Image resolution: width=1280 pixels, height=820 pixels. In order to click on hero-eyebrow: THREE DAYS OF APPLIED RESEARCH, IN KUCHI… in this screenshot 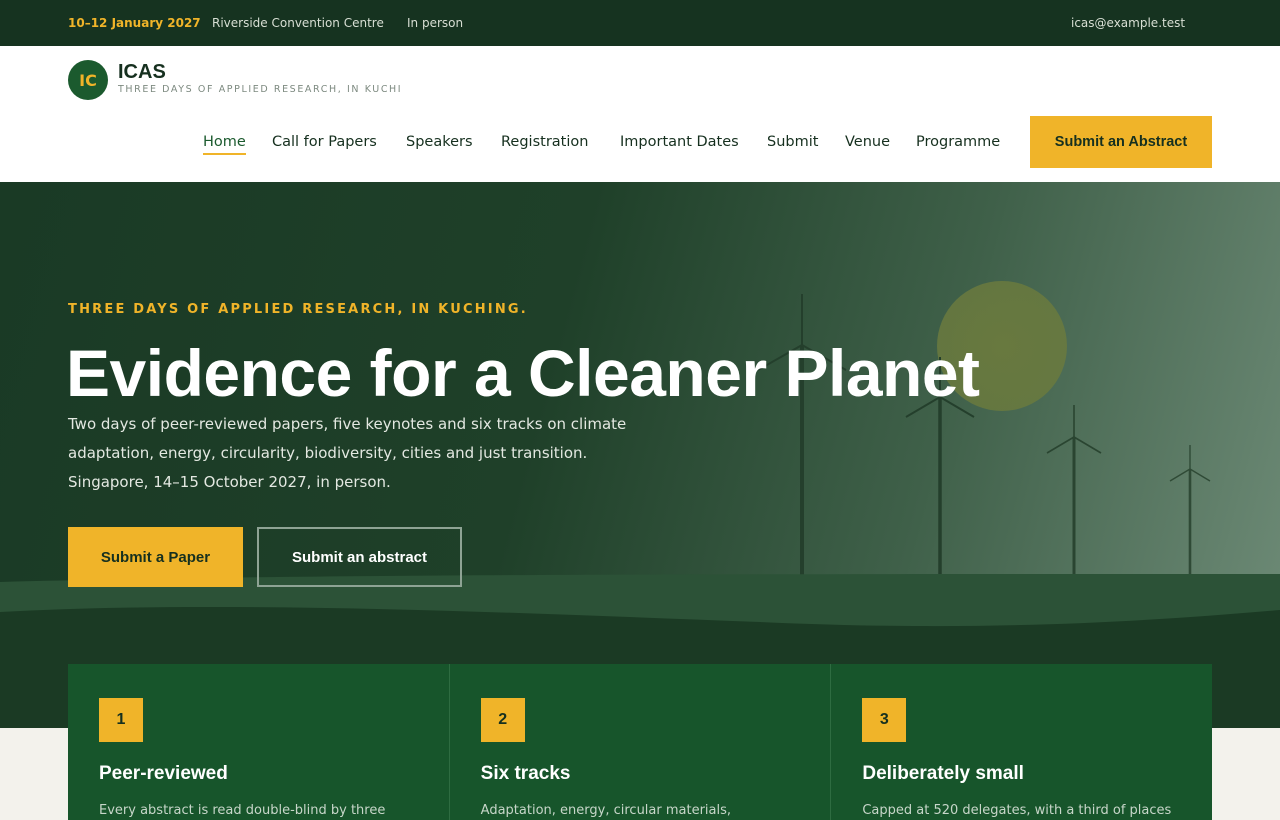, I will do `click(298, 309)`.